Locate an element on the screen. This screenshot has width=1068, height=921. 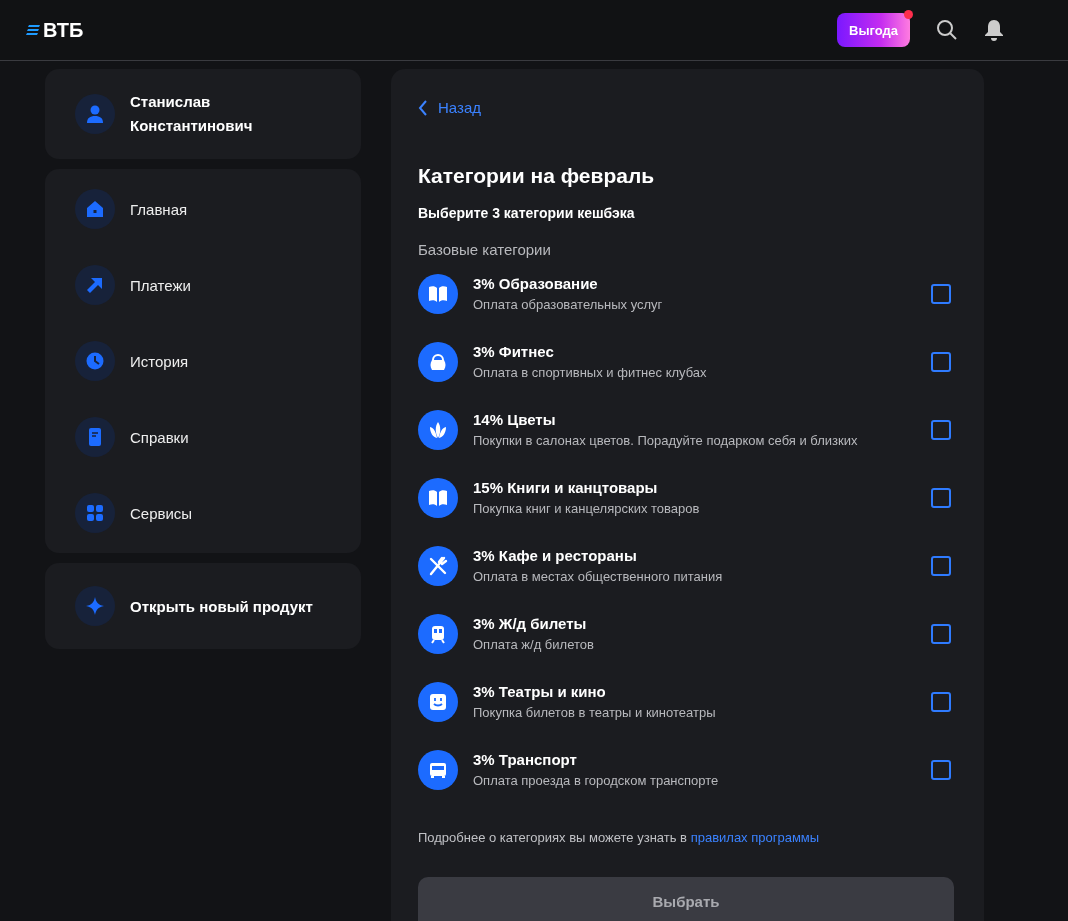
category-description: Оплата ж/д билетов is located at coordinates (534, 644).